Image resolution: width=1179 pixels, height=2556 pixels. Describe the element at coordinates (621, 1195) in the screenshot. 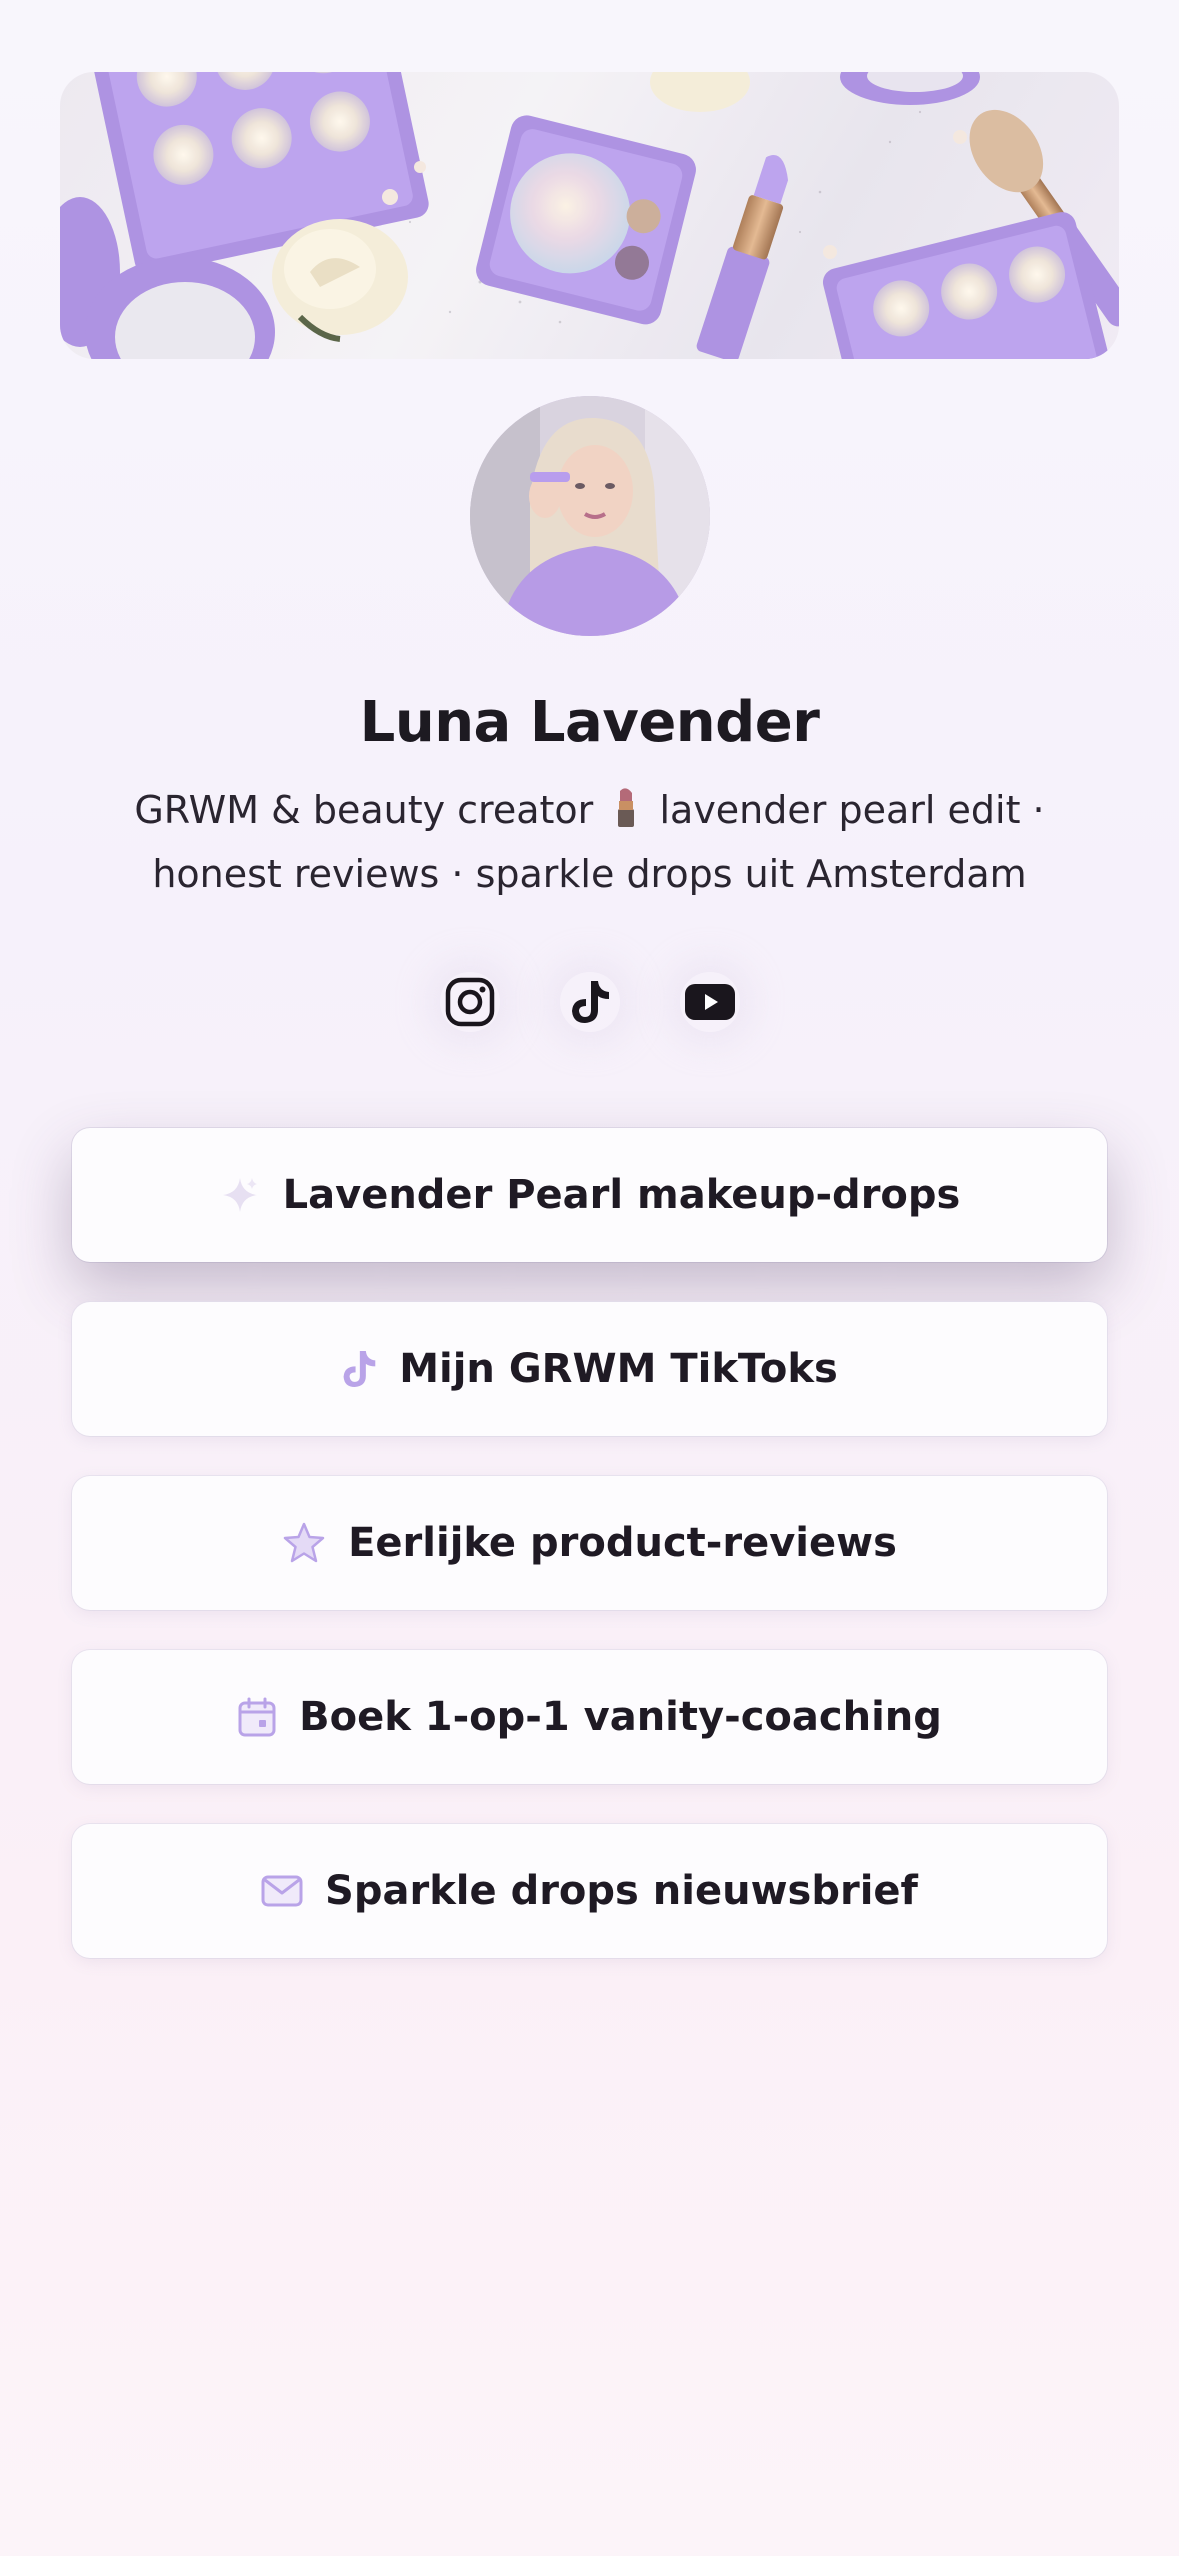

I see `link-label: Lavender Pearl makeup-drops` at that location.